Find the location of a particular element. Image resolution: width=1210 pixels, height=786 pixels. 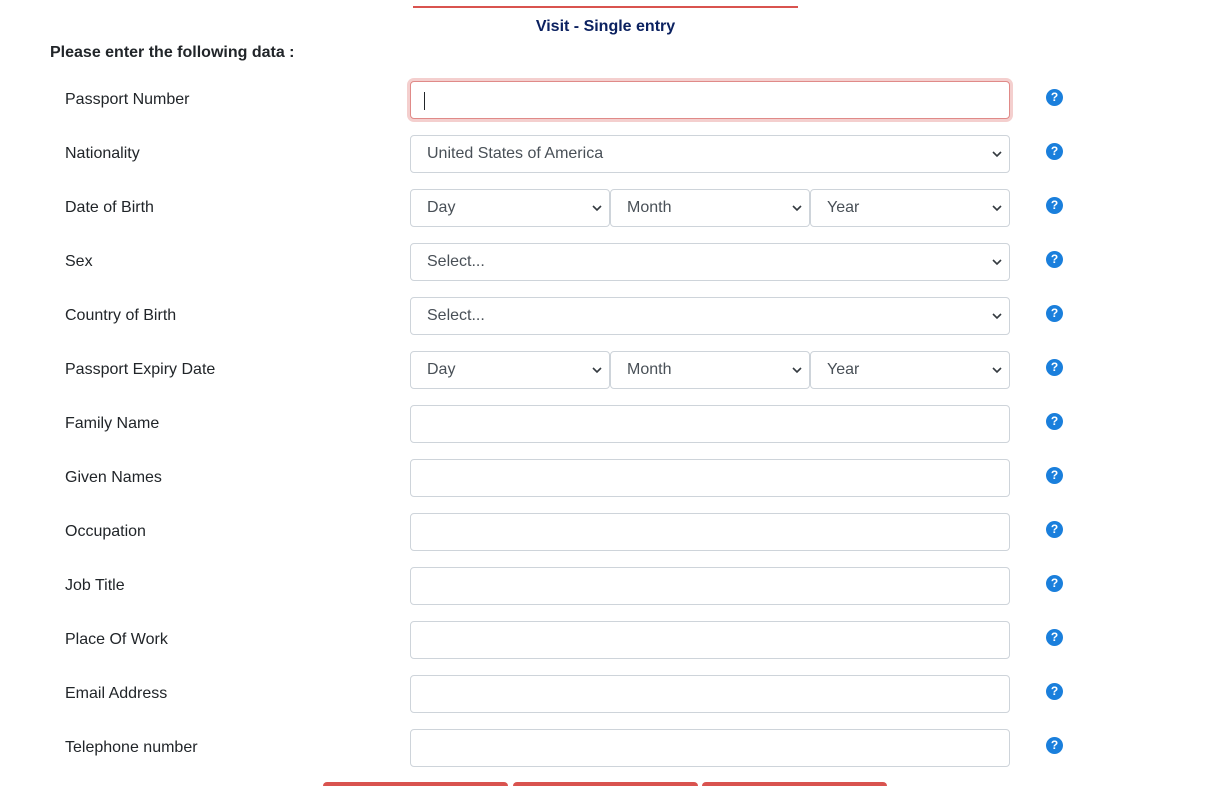

row-place-of-work: Place Of Work ? is located at coordinates (605, 648).